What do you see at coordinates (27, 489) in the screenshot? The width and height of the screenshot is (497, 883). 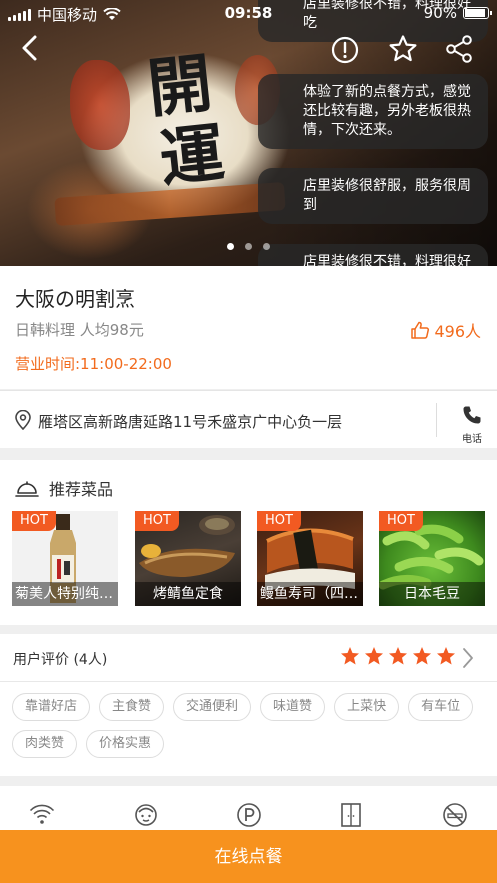 I see `food-cloche-icon` at bounding box center [27, 489].